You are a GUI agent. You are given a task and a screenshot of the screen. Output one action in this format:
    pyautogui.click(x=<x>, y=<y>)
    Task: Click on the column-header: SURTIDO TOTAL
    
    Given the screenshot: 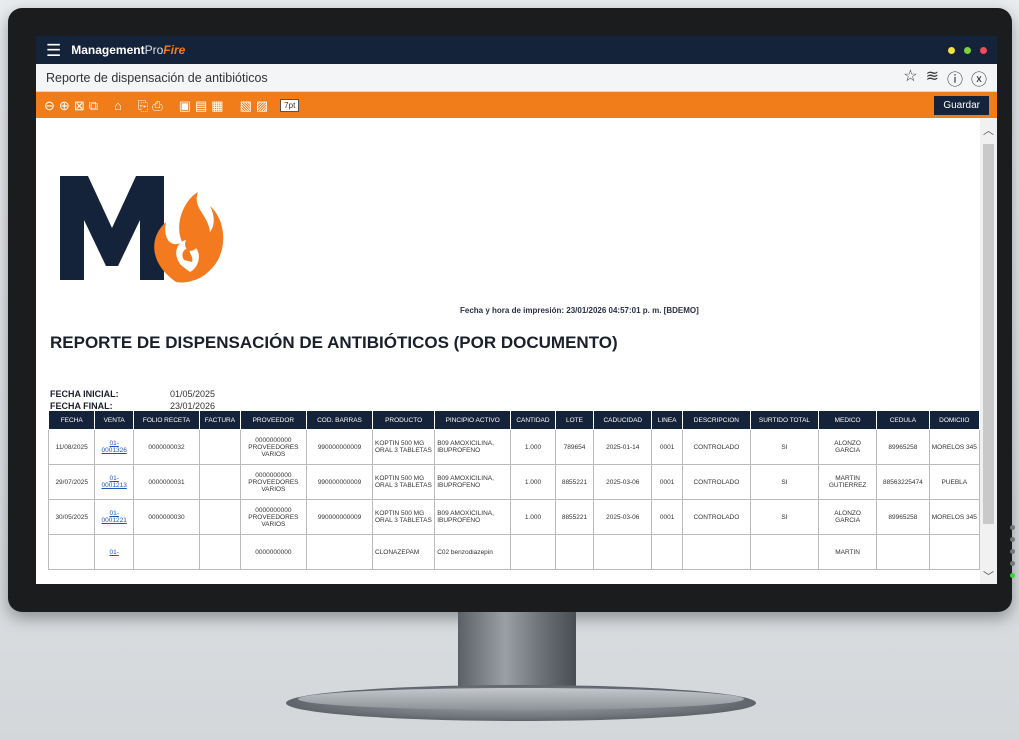 What is the action you would take?
    pyautogui.click(x=784, y=420)
    